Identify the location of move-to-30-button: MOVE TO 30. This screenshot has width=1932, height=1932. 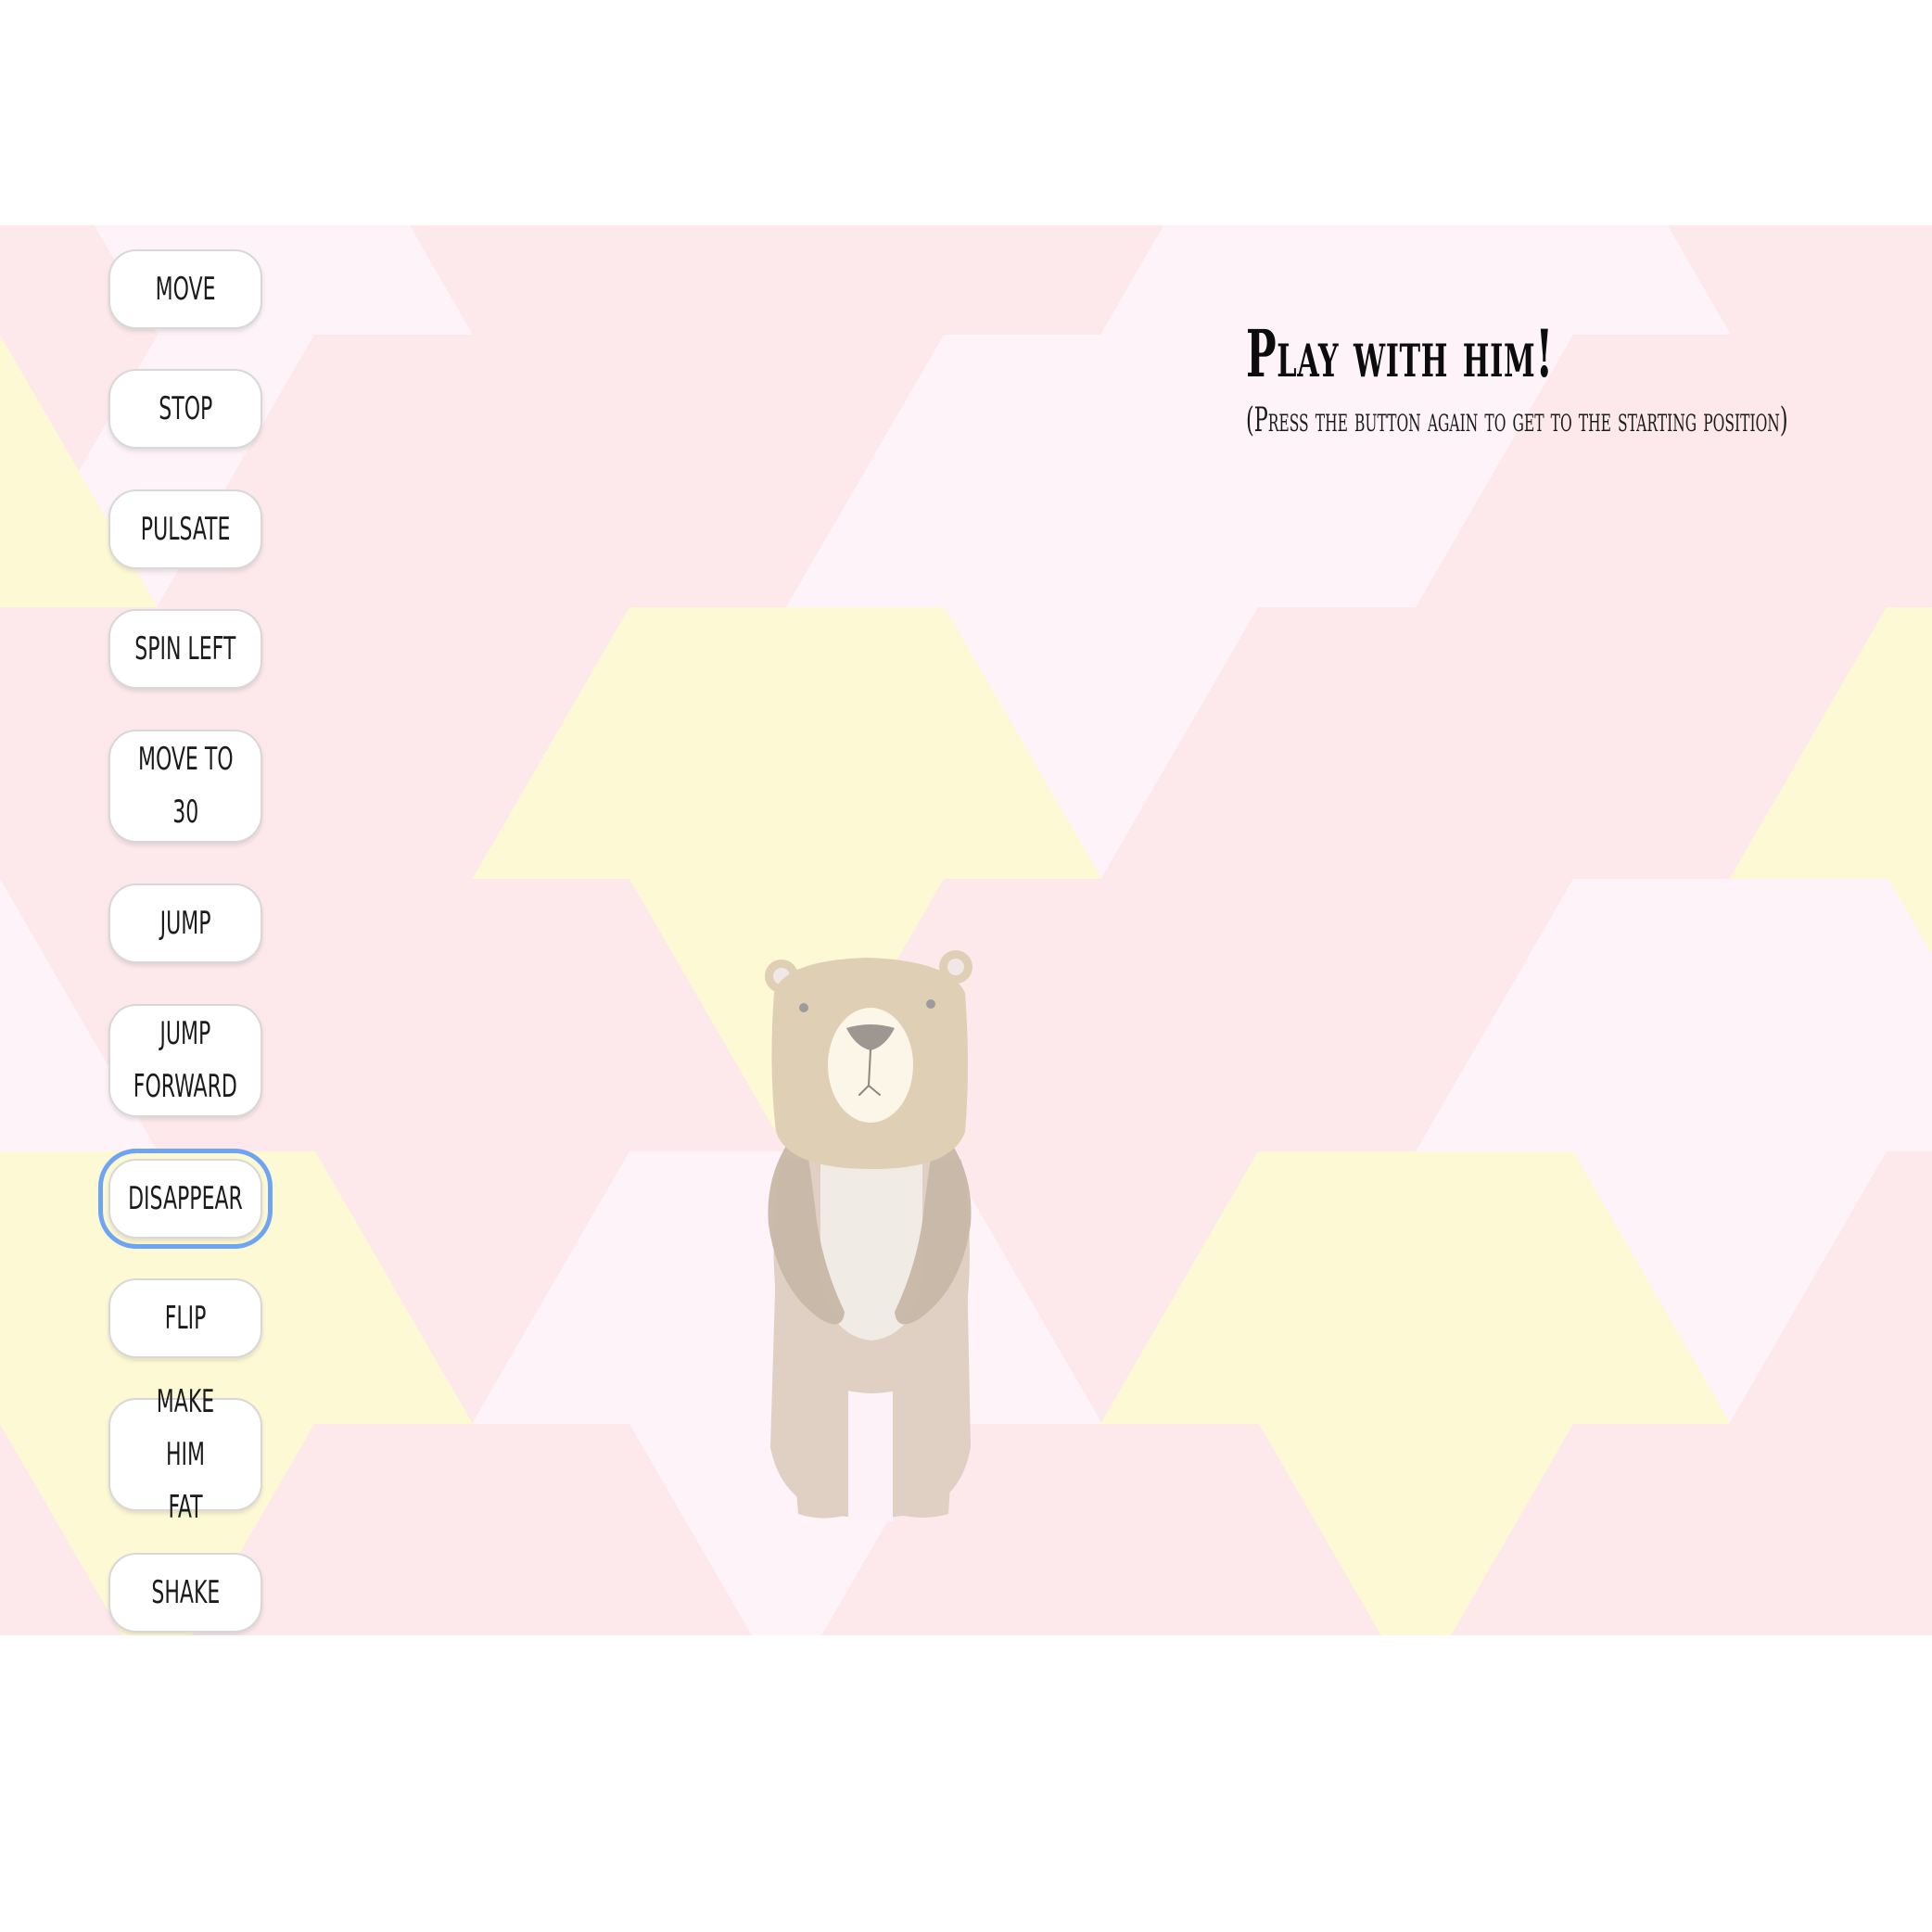
(185, 786).